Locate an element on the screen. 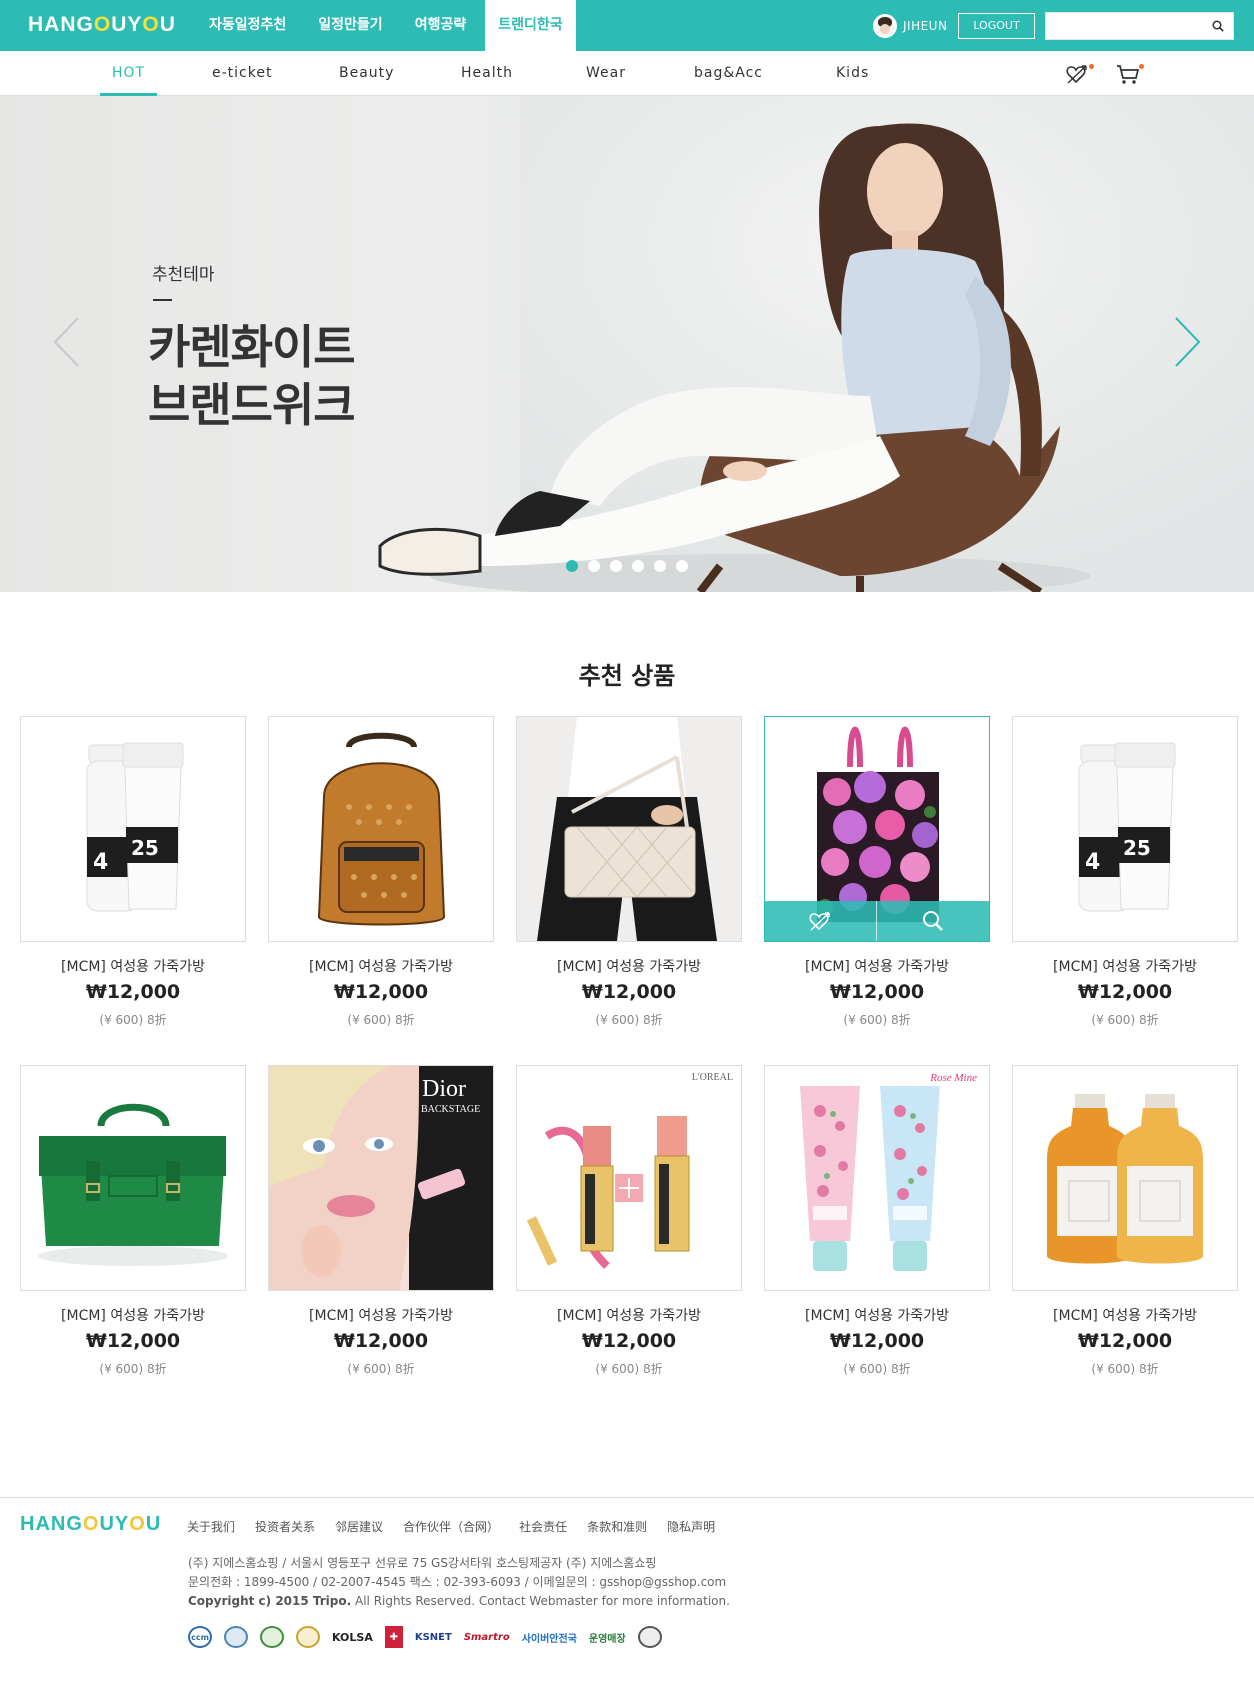 This screenshot has height=1700, width=1254. footer-link-privacy: 隐私声明 is located at coordinates (691, 1526).